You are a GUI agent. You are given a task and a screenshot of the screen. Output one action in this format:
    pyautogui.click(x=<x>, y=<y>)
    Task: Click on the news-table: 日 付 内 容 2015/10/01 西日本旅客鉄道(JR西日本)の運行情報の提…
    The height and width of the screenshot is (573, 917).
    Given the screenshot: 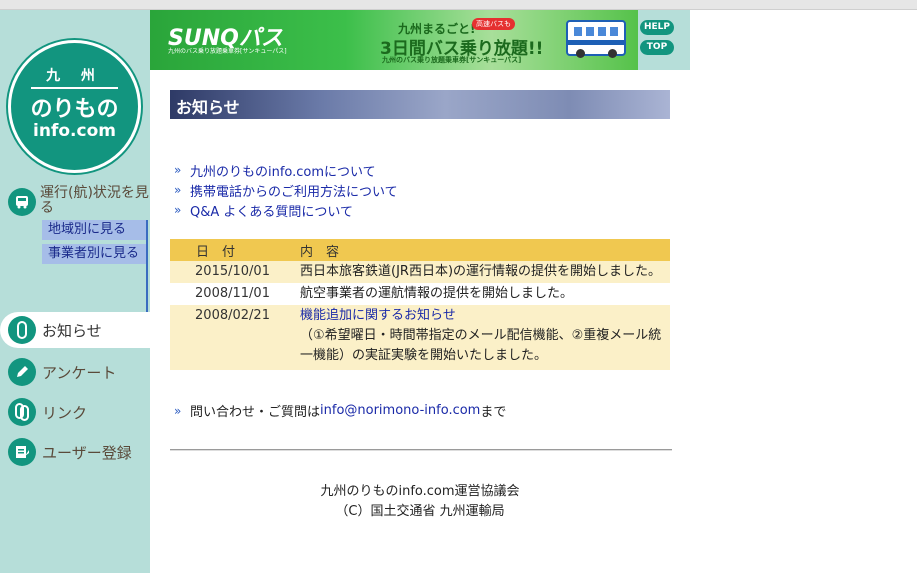 What is the action you would take?
    pyautogui.click(x=420, y=304)
    